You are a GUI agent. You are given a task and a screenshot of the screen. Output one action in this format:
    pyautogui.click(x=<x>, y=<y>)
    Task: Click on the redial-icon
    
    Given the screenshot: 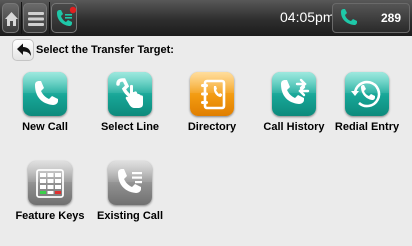 What is the action you would take?
    pyautogui.click(x=367, y=94)
    